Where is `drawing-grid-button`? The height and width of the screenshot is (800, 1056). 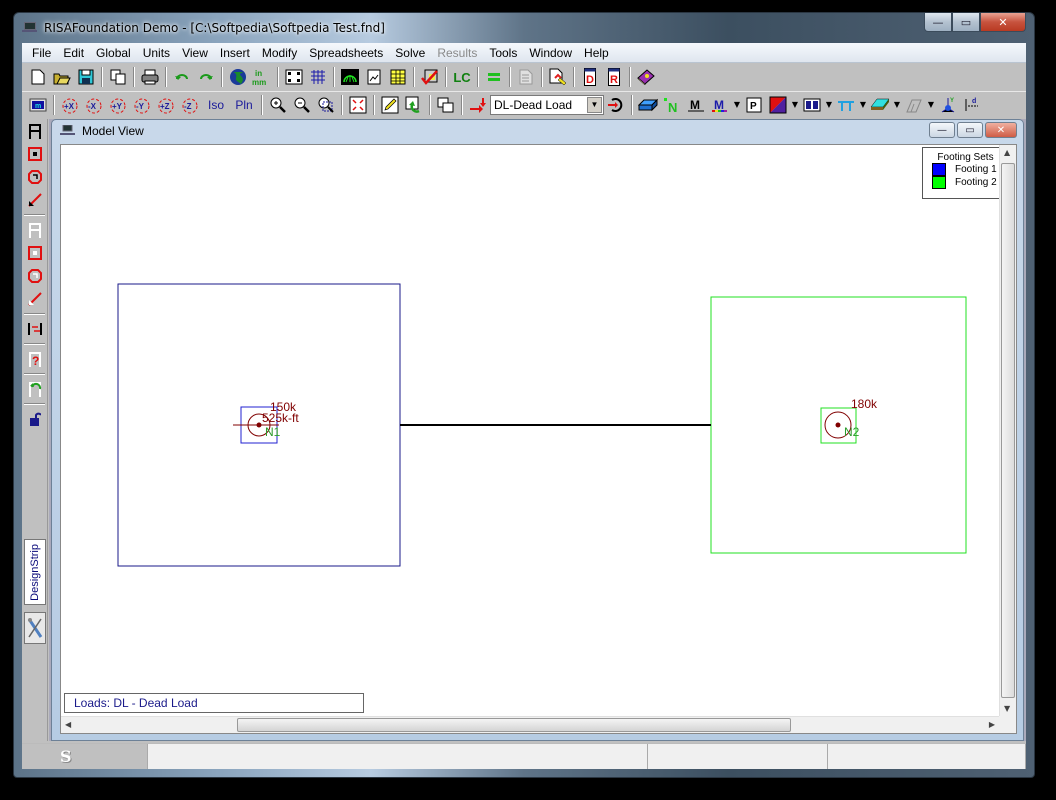 drawing-grid-button is located at coordinates (294, 77).